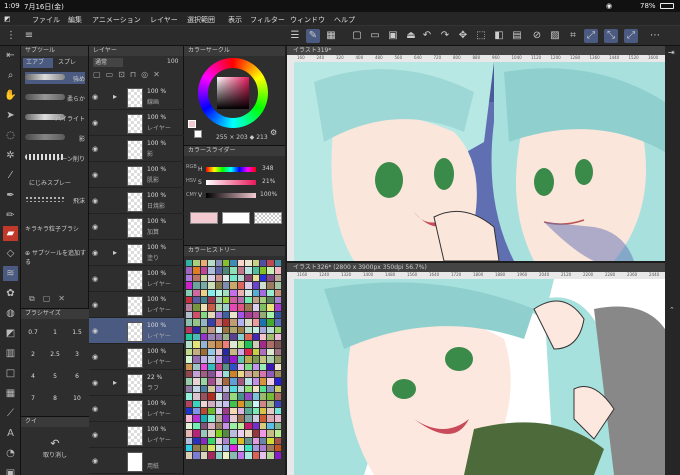 The height and width of the screenshot is (475, 680). I want to click on layer-row: ◉ 100 % レイヤー, so click(136, 357).